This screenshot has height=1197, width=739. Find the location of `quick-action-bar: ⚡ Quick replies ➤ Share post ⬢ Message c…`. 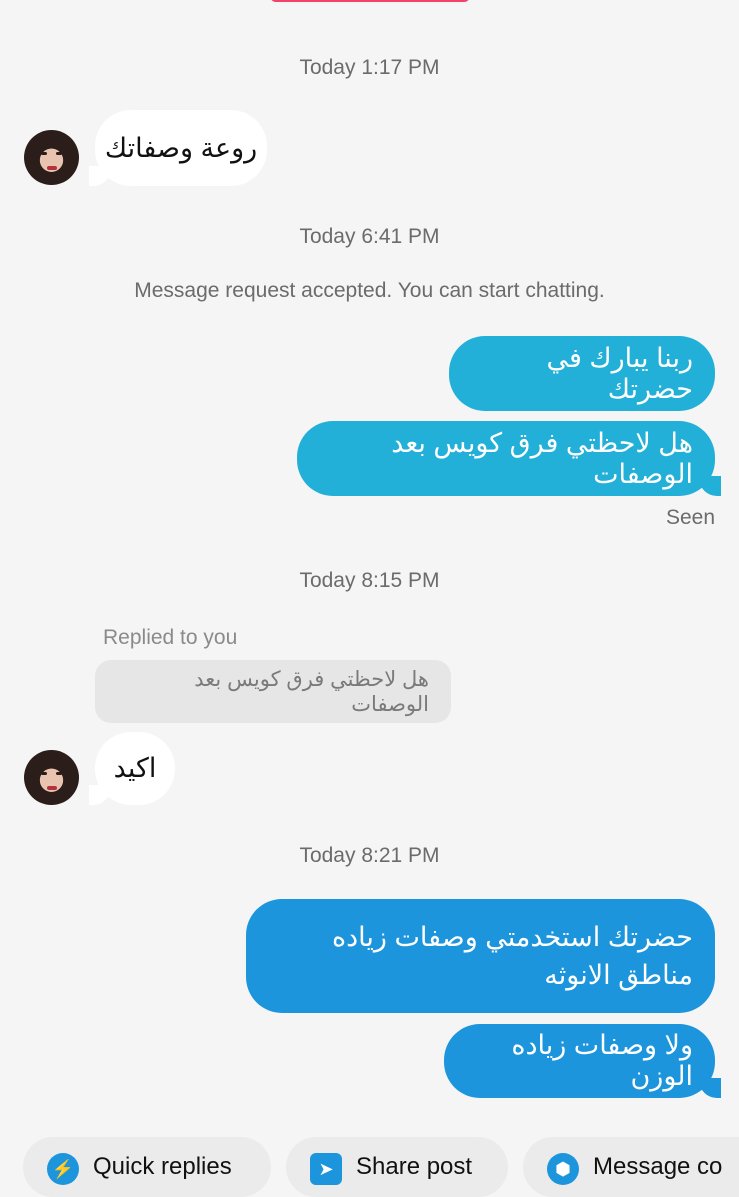

quick-action-bar: ⚡ Quick replies ➤ Share post ⬢ Message c… is located at coordinates (369, 1167).